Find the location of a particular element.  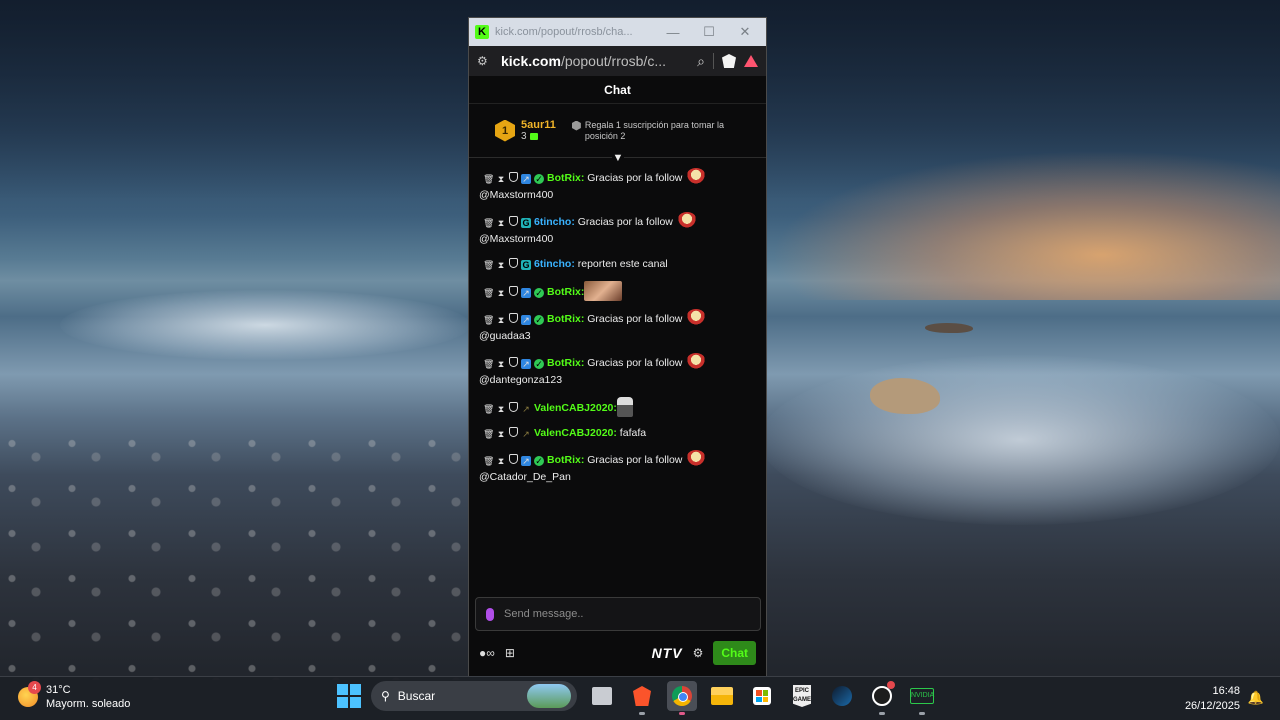

collapse-chevron-icon: ▼ is located at coordinates (618, 158).